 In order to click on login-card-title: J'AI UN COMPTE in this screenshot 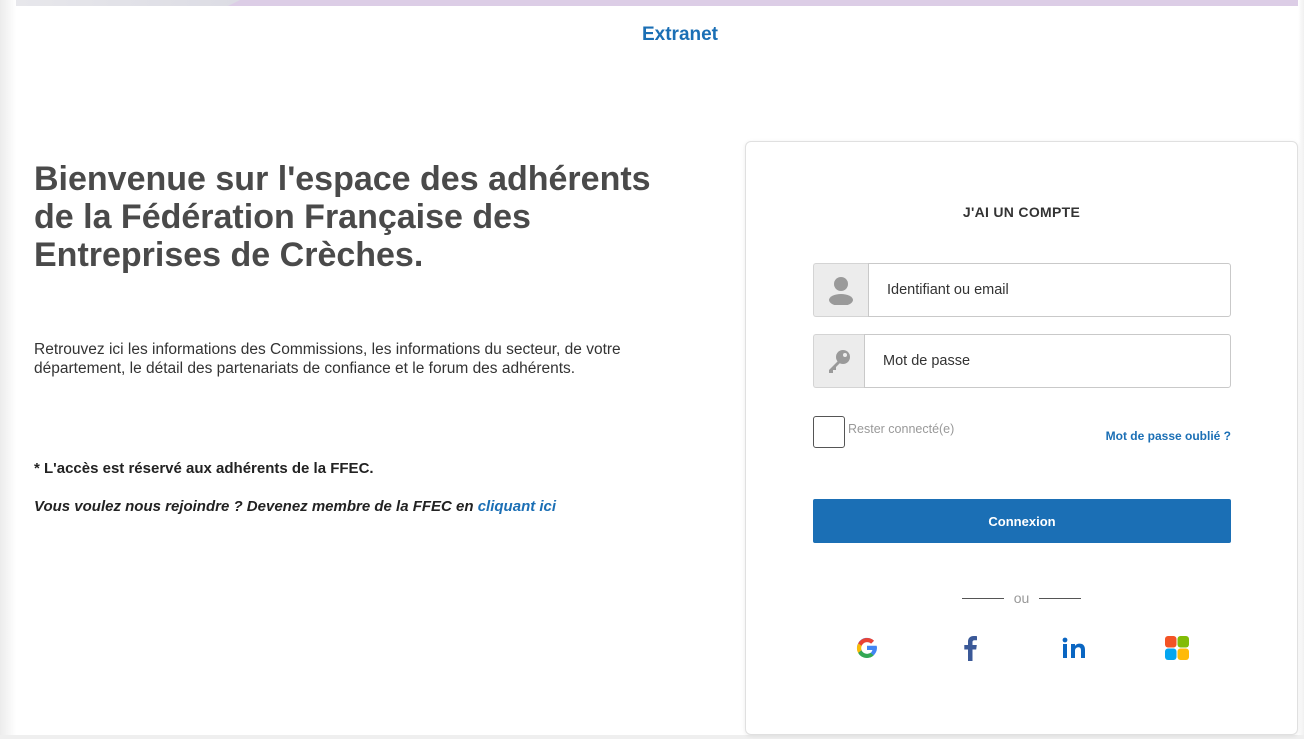, I will do `click(1021, 212)`.